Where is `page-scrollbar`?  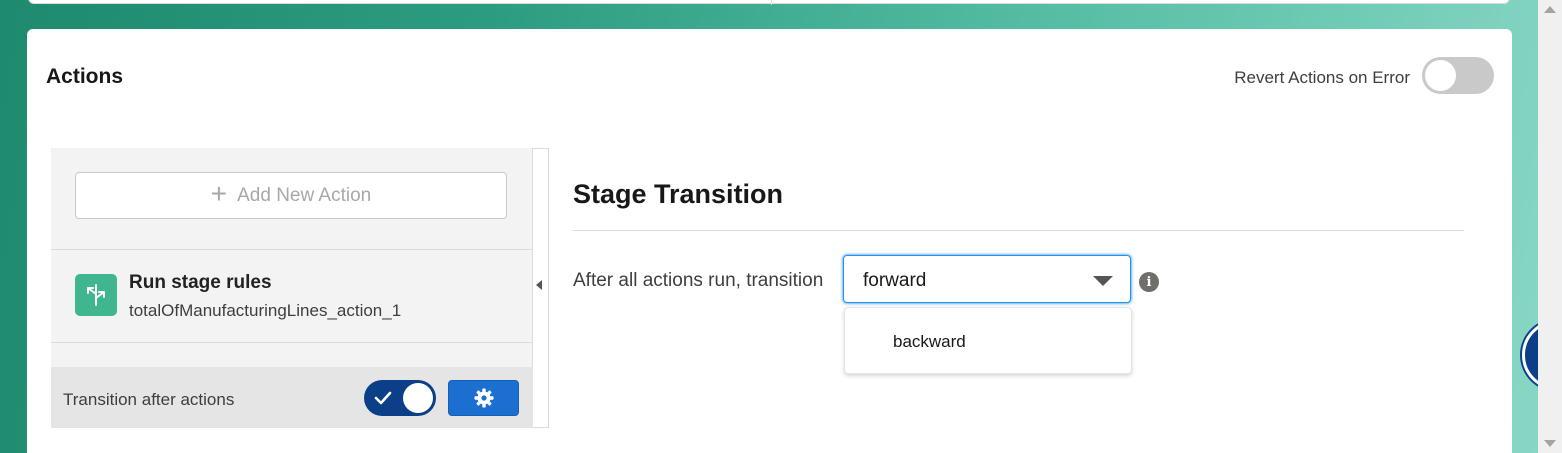
page-scrollbar is located at coordinates (1550, 226).